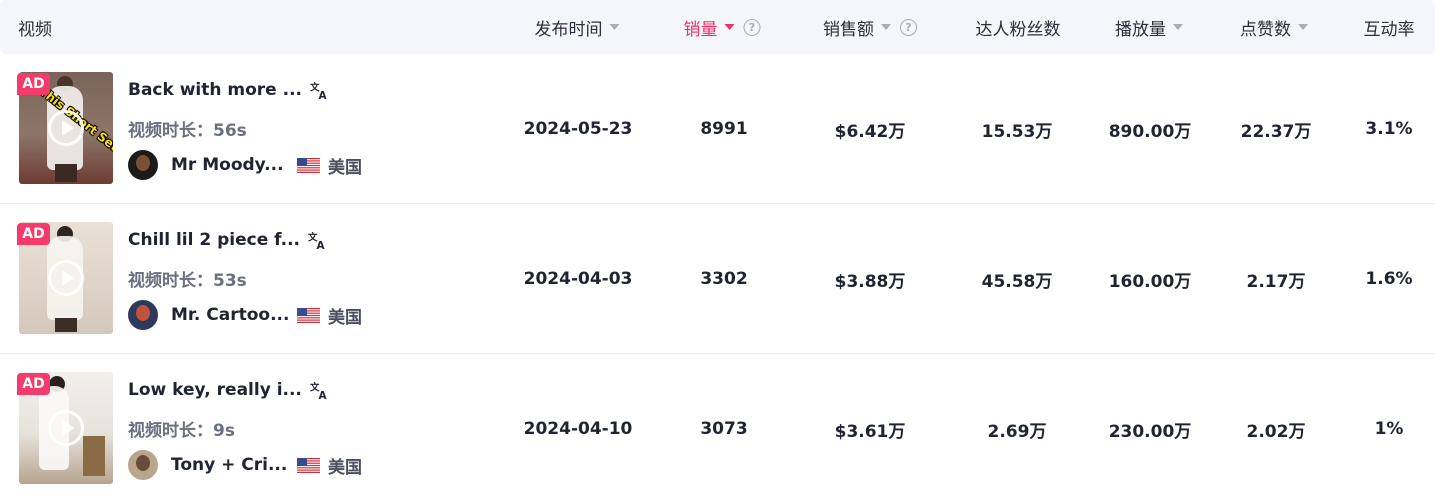 The width and height of the screenshot is (1435, 498). I want to click on table-header: 视频 发布时间 销量? 销售额? 达人粉丝数 播放量 点赞数 互动率, so click(717, 27).